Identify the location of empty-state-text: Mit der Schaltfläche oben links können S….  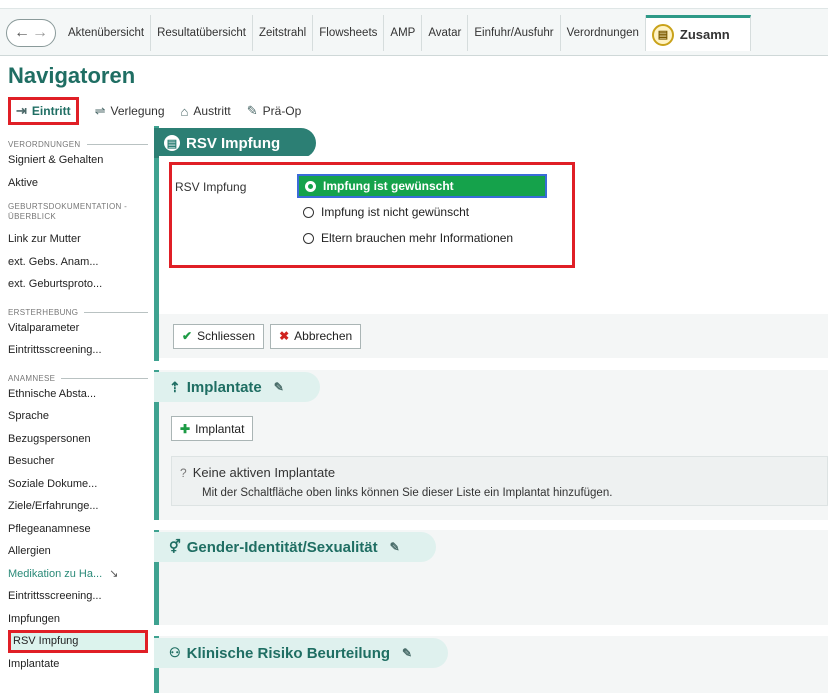
(407, 493).